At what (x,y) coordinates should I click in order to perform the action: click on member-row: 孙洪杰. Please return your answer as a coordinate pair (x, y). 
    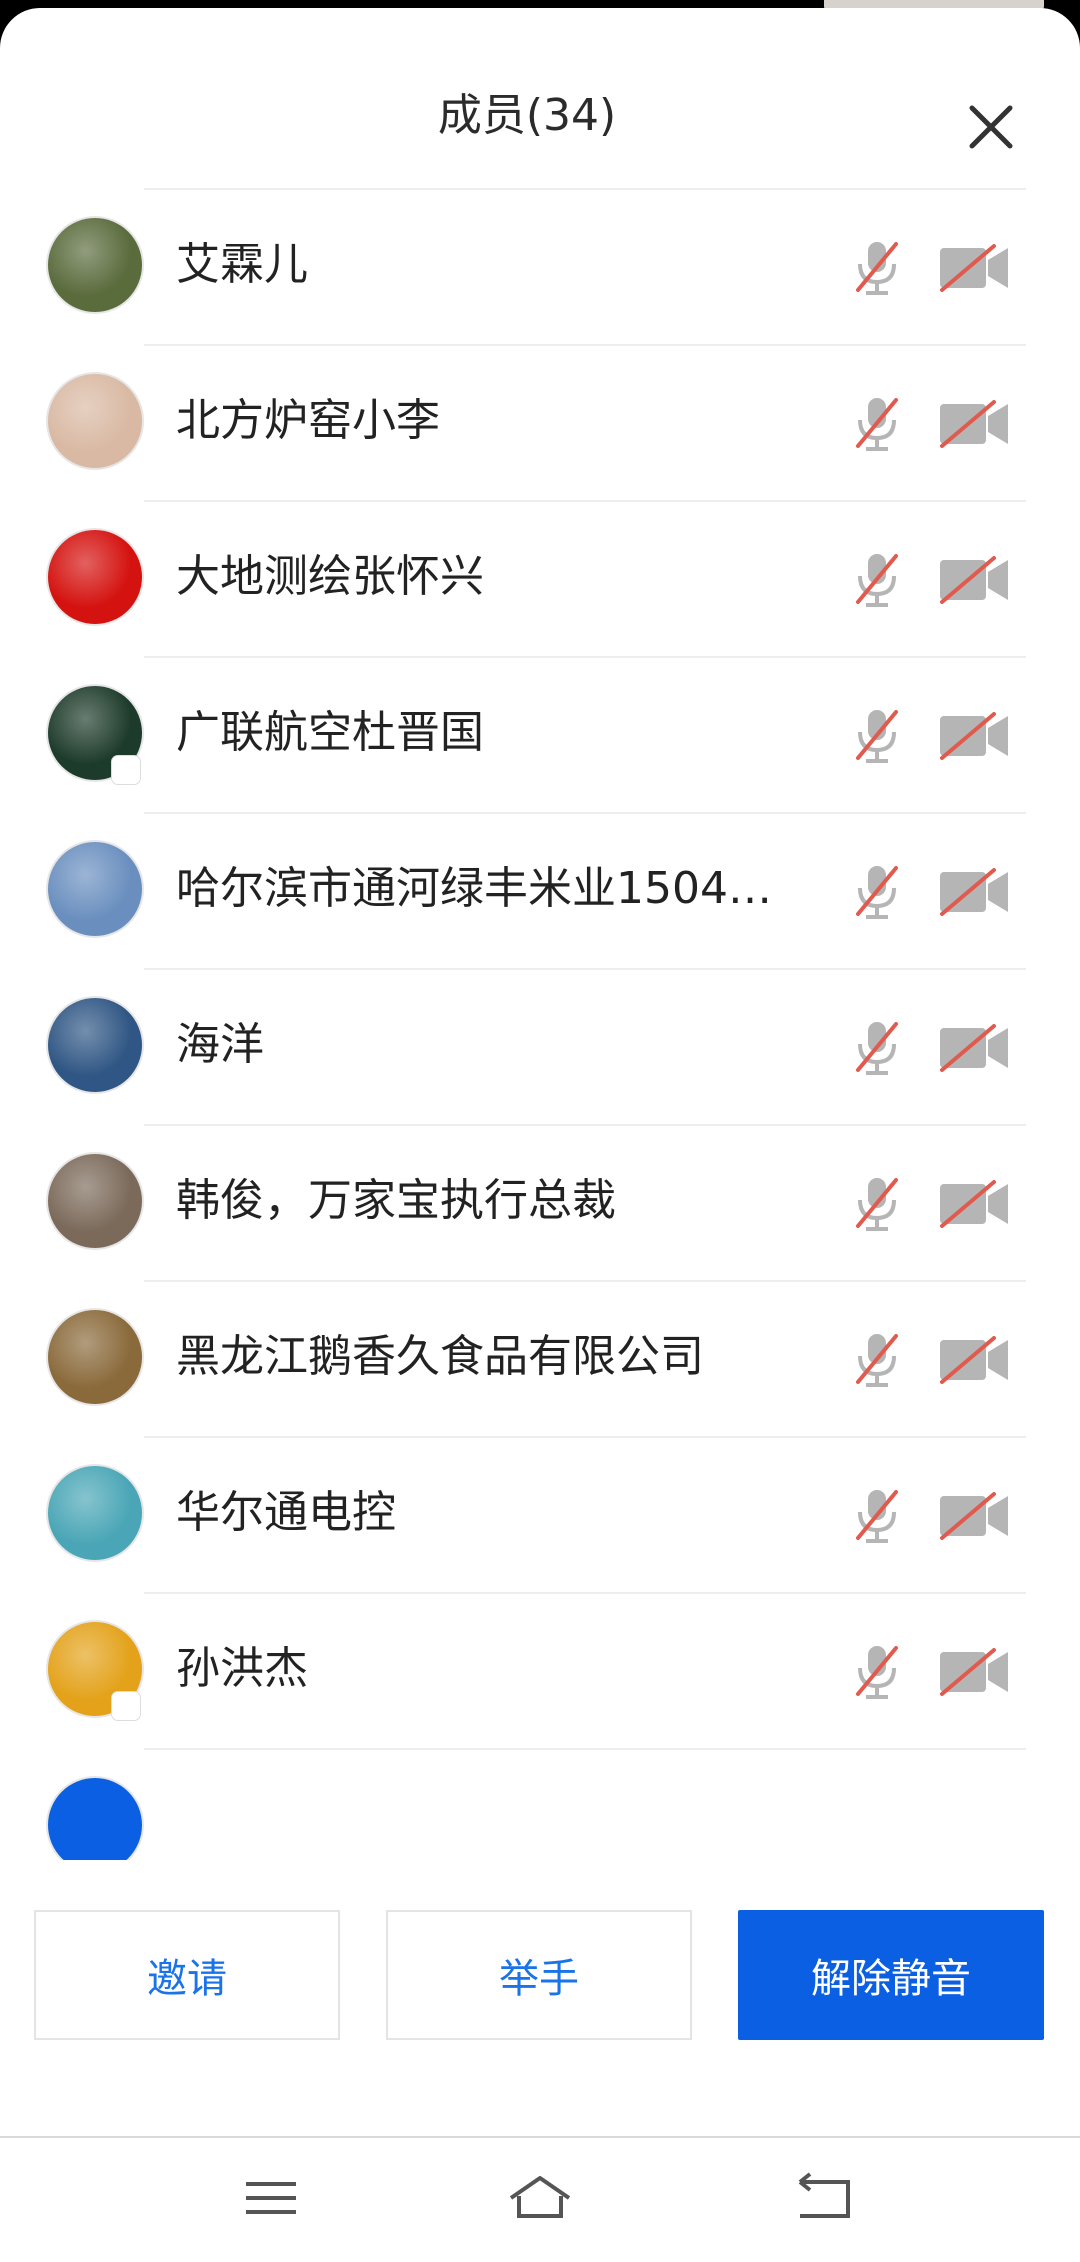
    Looking at the image, I should click on (540, 1670).